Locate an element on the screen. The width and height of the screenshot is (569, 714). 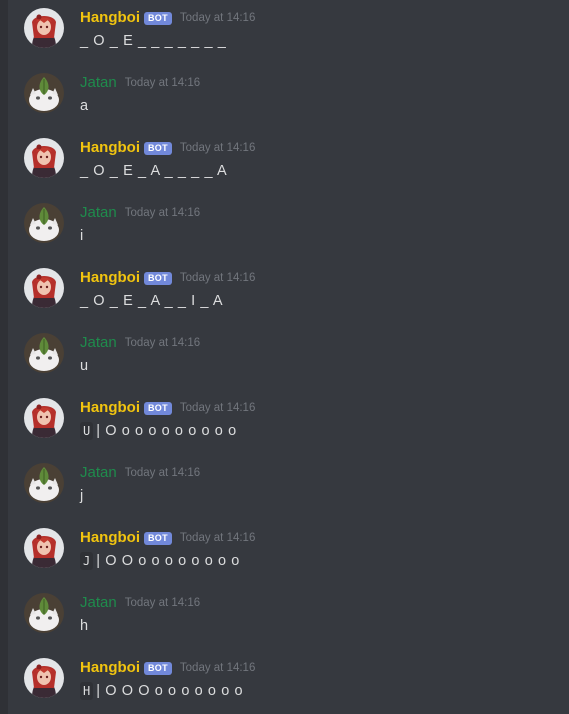
message-item: Jatan Today at 14:16 j is located at coordinates (288, 487).